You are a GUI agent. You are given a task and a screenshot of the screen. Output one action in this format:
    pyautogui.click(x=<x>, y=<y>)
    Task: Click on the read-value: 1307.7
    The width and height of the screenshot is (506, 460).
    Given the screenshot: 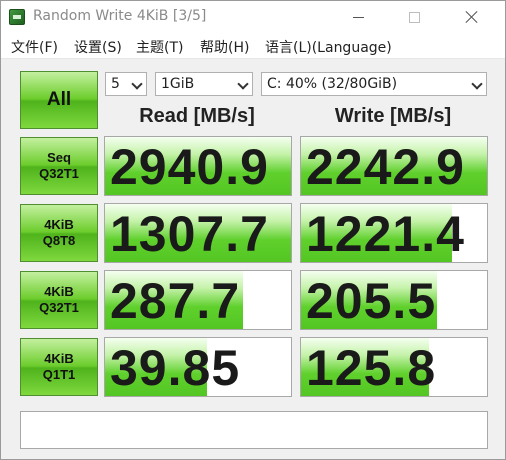 What is the action you would take?
    pyautogui.click(x=189, y=234)
    